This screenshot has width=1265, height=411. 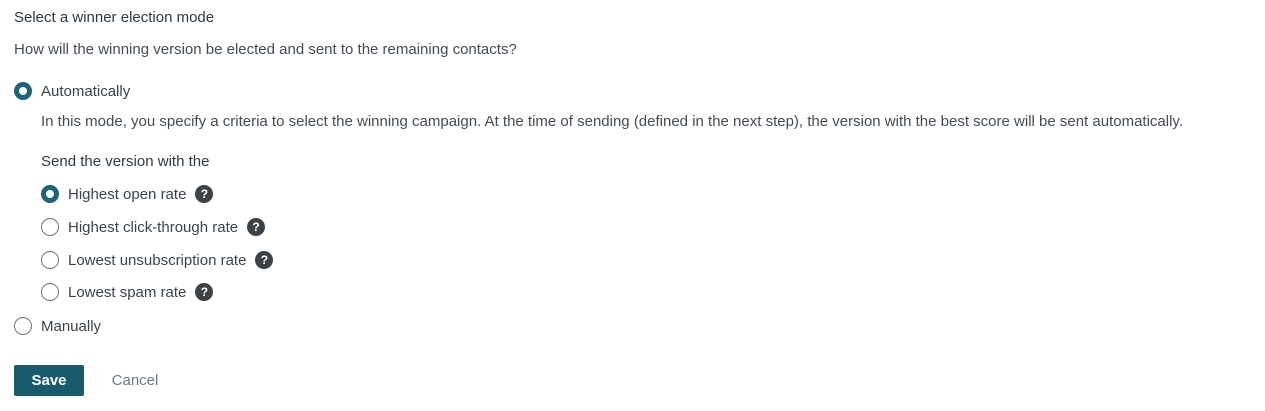 I want to click on criteria-option-spam-rate: Lowest spam rate ?, so click(x=127, y=292).